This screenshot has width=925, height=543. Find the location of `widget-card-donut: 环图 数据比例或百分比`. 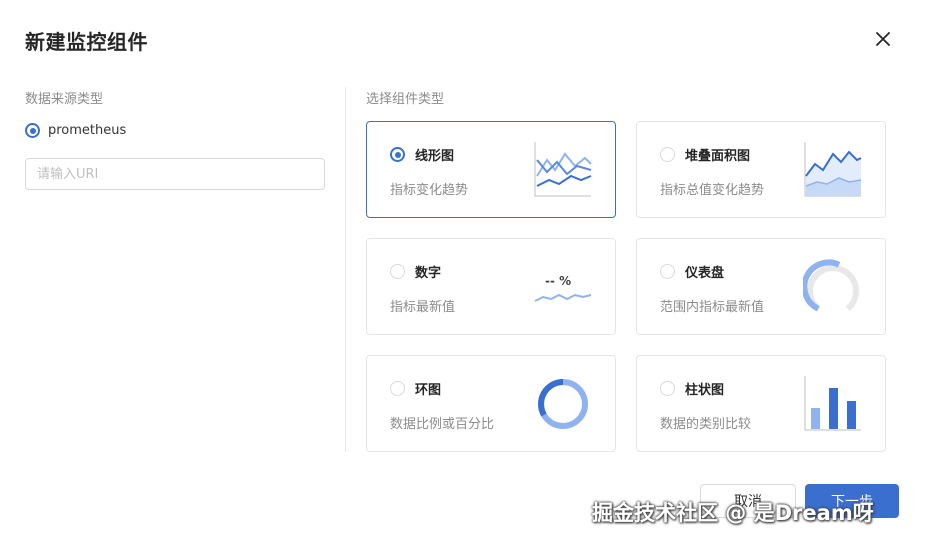

widget-card-donut: 环图 数据比例或百分比 is located at coordinates (491, 403).